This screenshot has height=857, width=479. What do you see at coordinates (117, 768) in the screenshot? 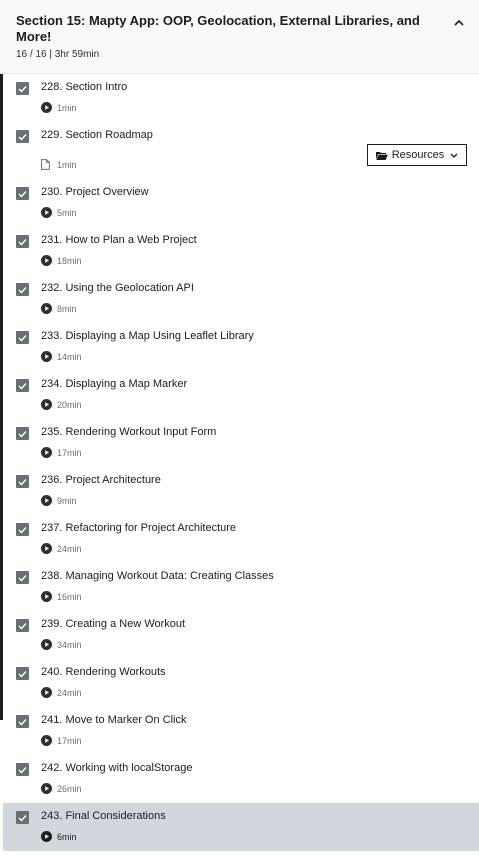
I see `lecture-title: 242. Working with localStorage` at bounding box center [117, 768].